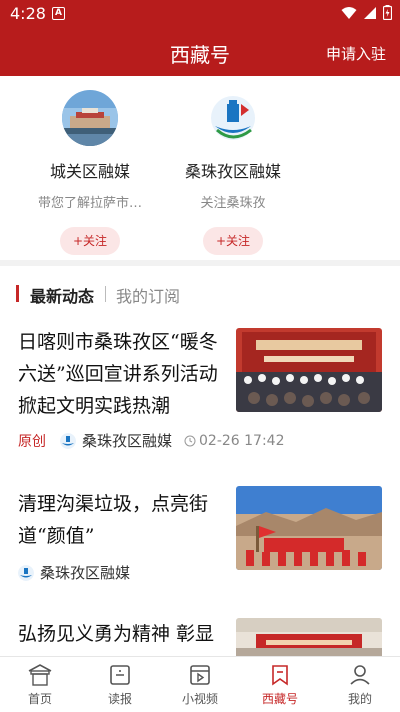 This screenshot has width=400, height=712. I want to click on account-avatar-chengguan, so click(90, 118).